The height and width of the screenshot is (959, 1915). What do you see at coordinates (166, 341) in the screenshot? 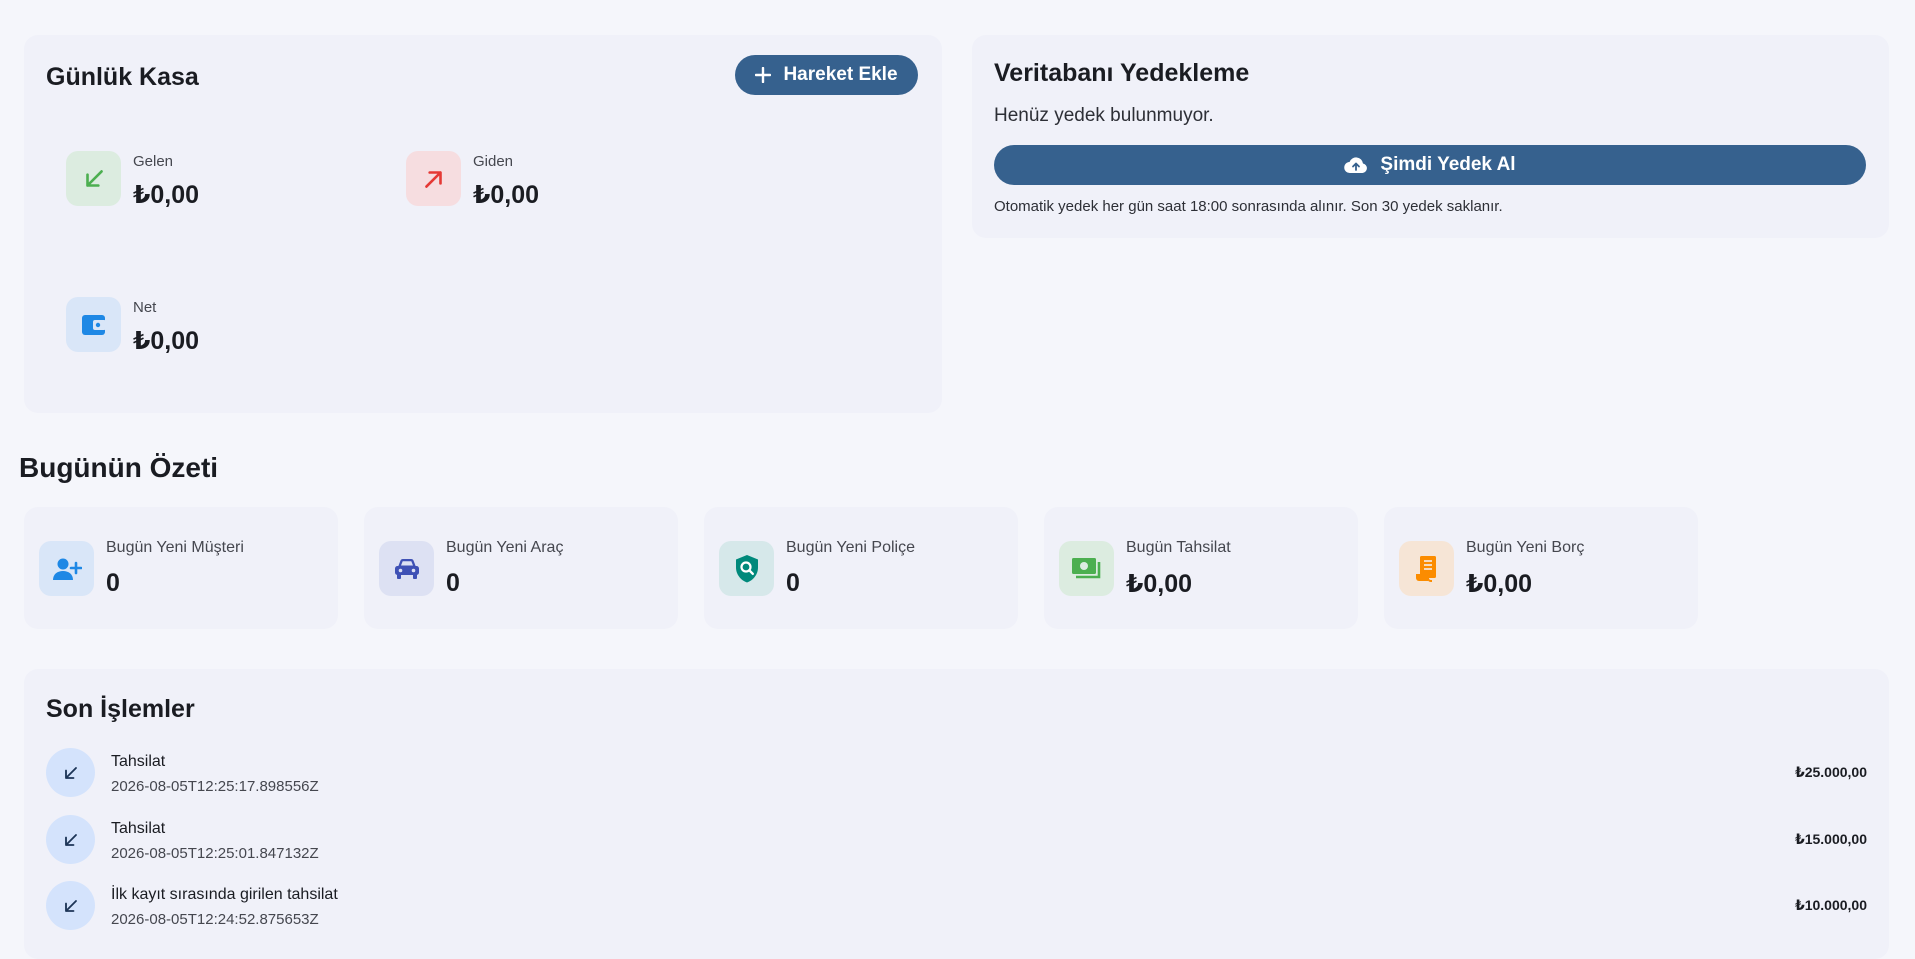
I see `net-value: ₺0,00` at bounding box center [166, 341].